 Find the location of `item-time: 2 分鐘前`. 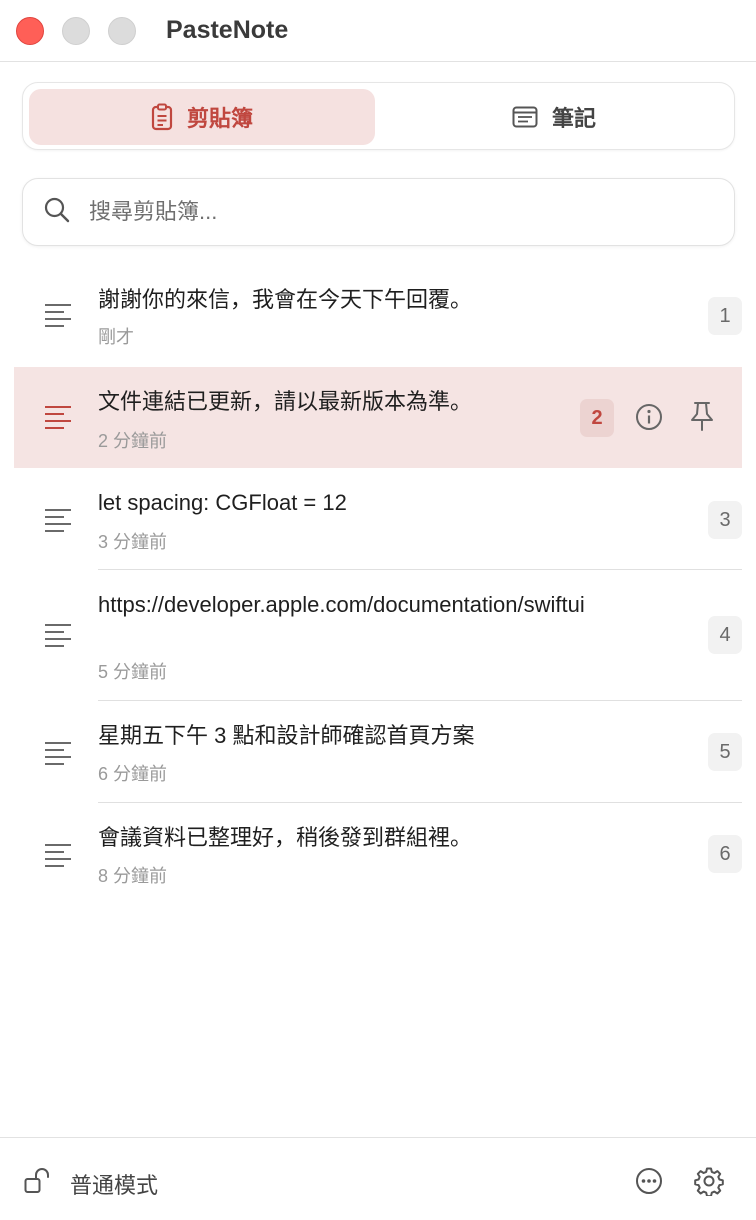

item-time: 2 分鐘前 is located at coordinates (133, 441).